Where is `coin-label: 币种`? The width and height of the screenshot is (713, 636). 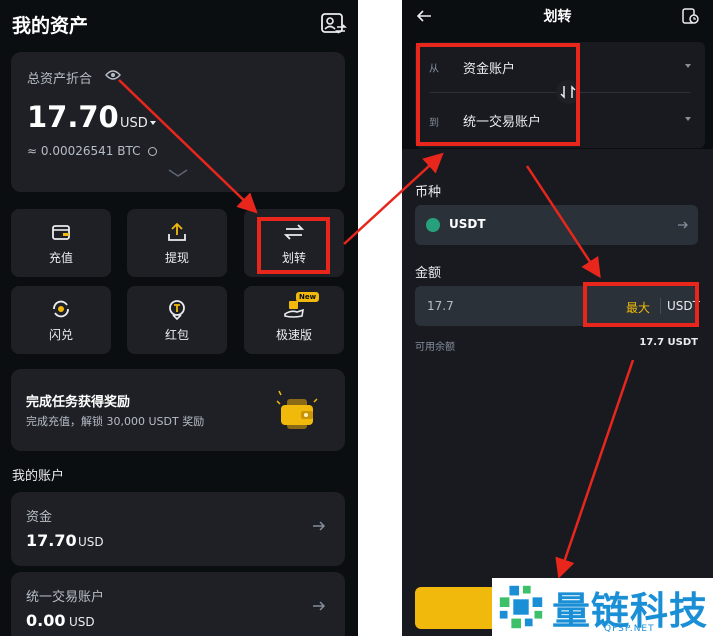 coin-label: 币种 is located at coordinates (428, 192).